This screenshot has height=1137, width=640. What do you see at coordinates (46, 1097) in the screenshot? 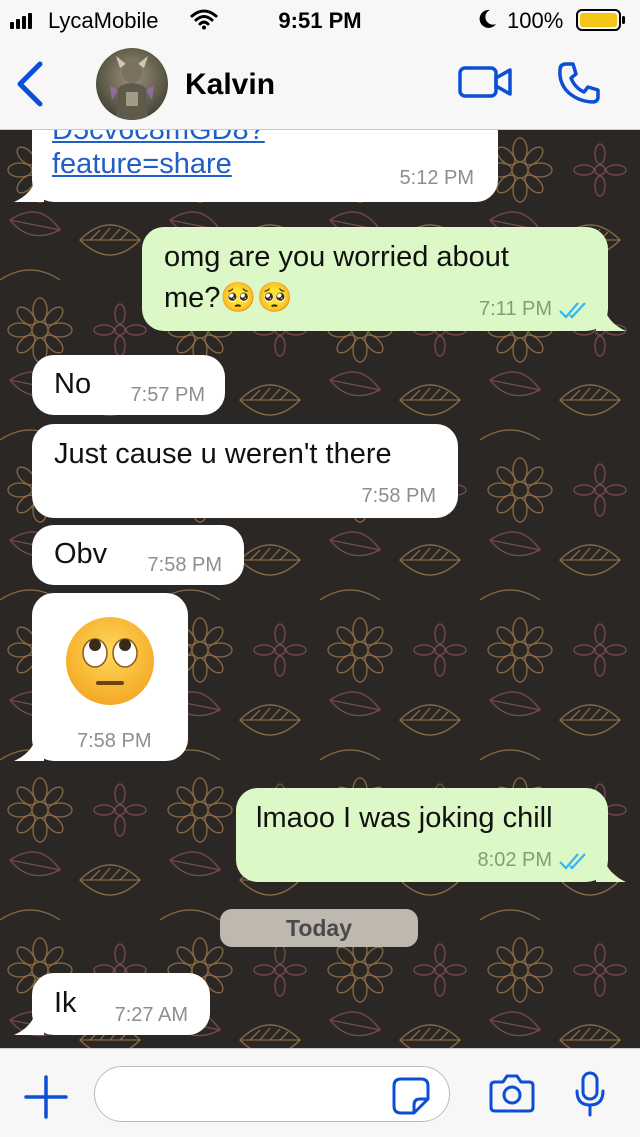
I see `plus-icon` at bounding box center [46, 1097].